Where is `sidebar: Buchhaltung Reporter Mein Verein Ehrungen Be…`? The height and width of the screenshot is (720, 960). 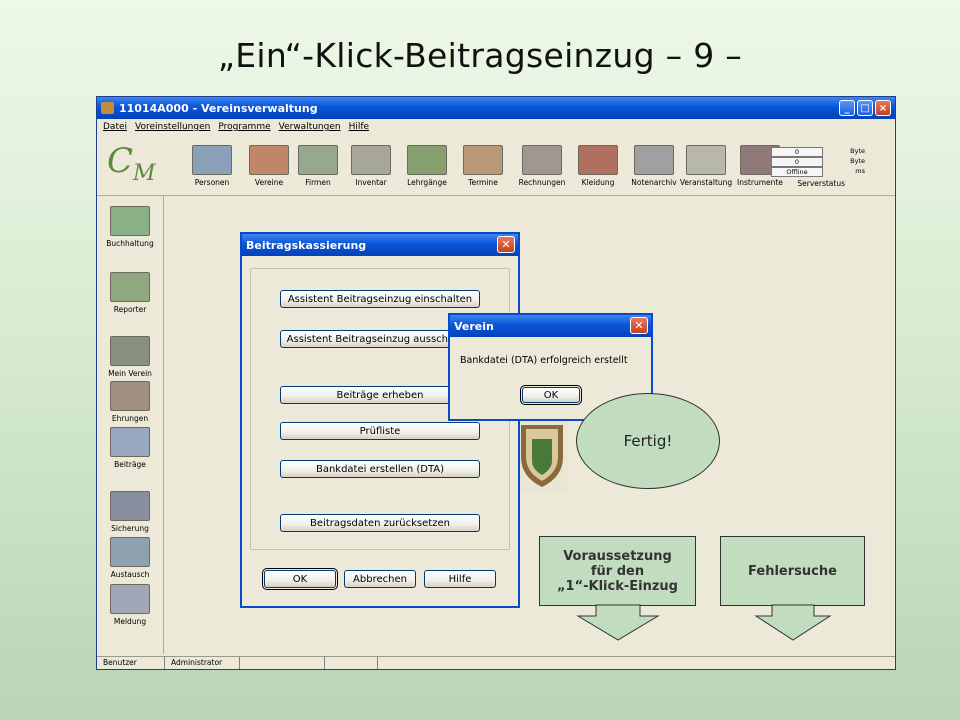 sidebar: Buchhaltung Reporter Mein Verein Ehrungen Be… is located at coordinates (130, 425).